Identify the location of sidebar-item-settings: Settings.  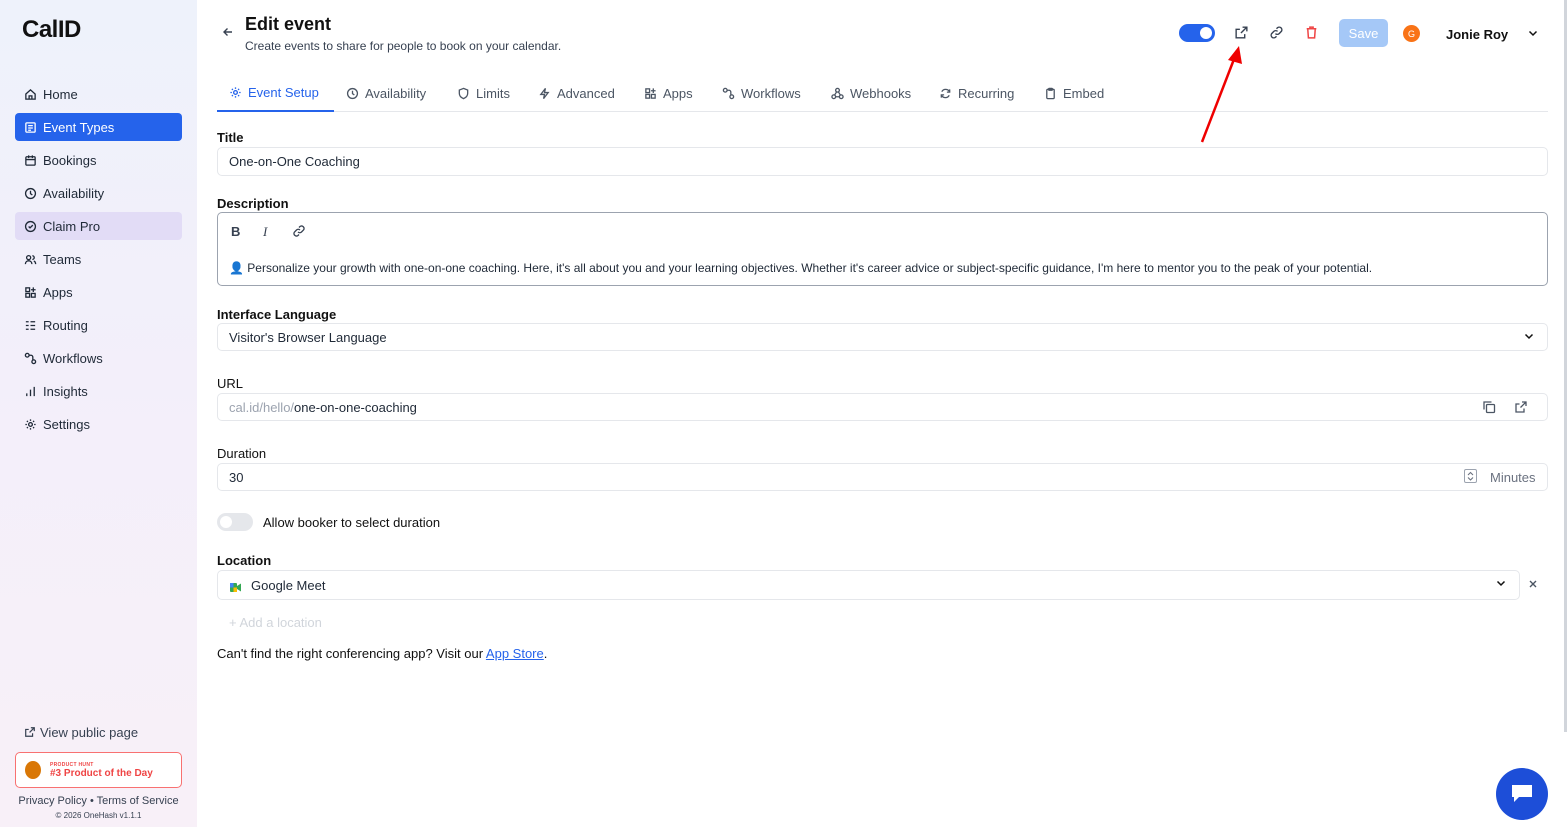
(98, 424).